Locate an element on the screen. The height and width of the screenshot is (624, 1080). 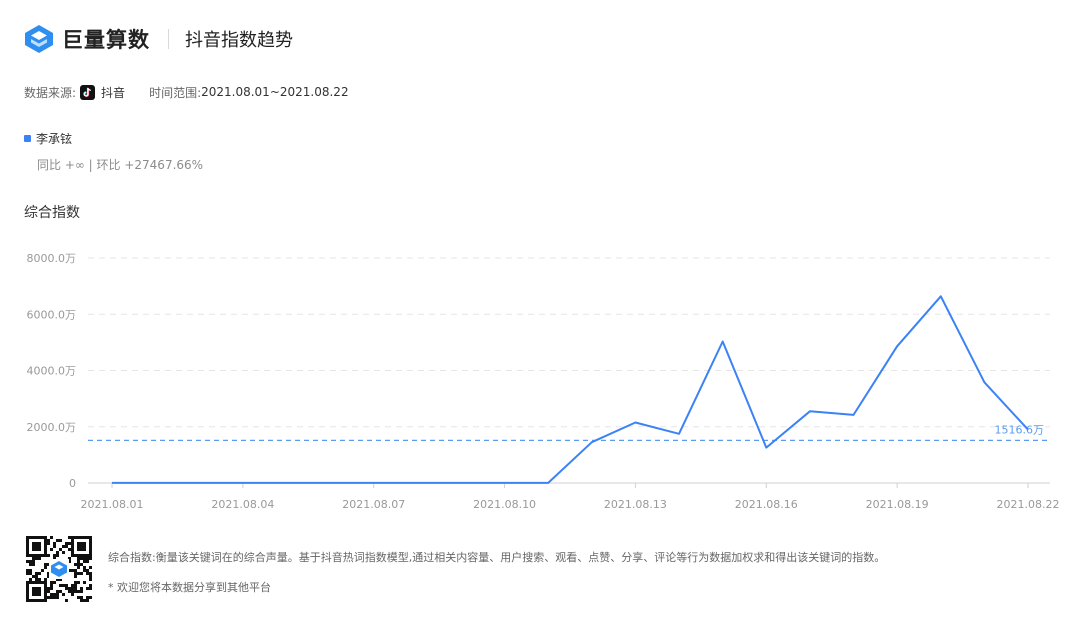
douyin-icon is located at coordinates (88, 92).